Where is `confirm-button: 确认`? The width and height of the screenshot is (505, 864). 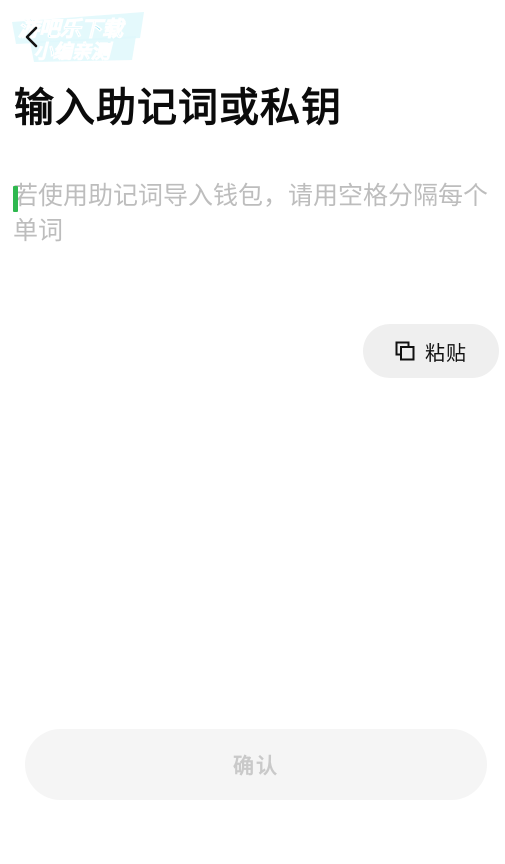
confirm-button: 确认 is located at coordinates (256, 764).